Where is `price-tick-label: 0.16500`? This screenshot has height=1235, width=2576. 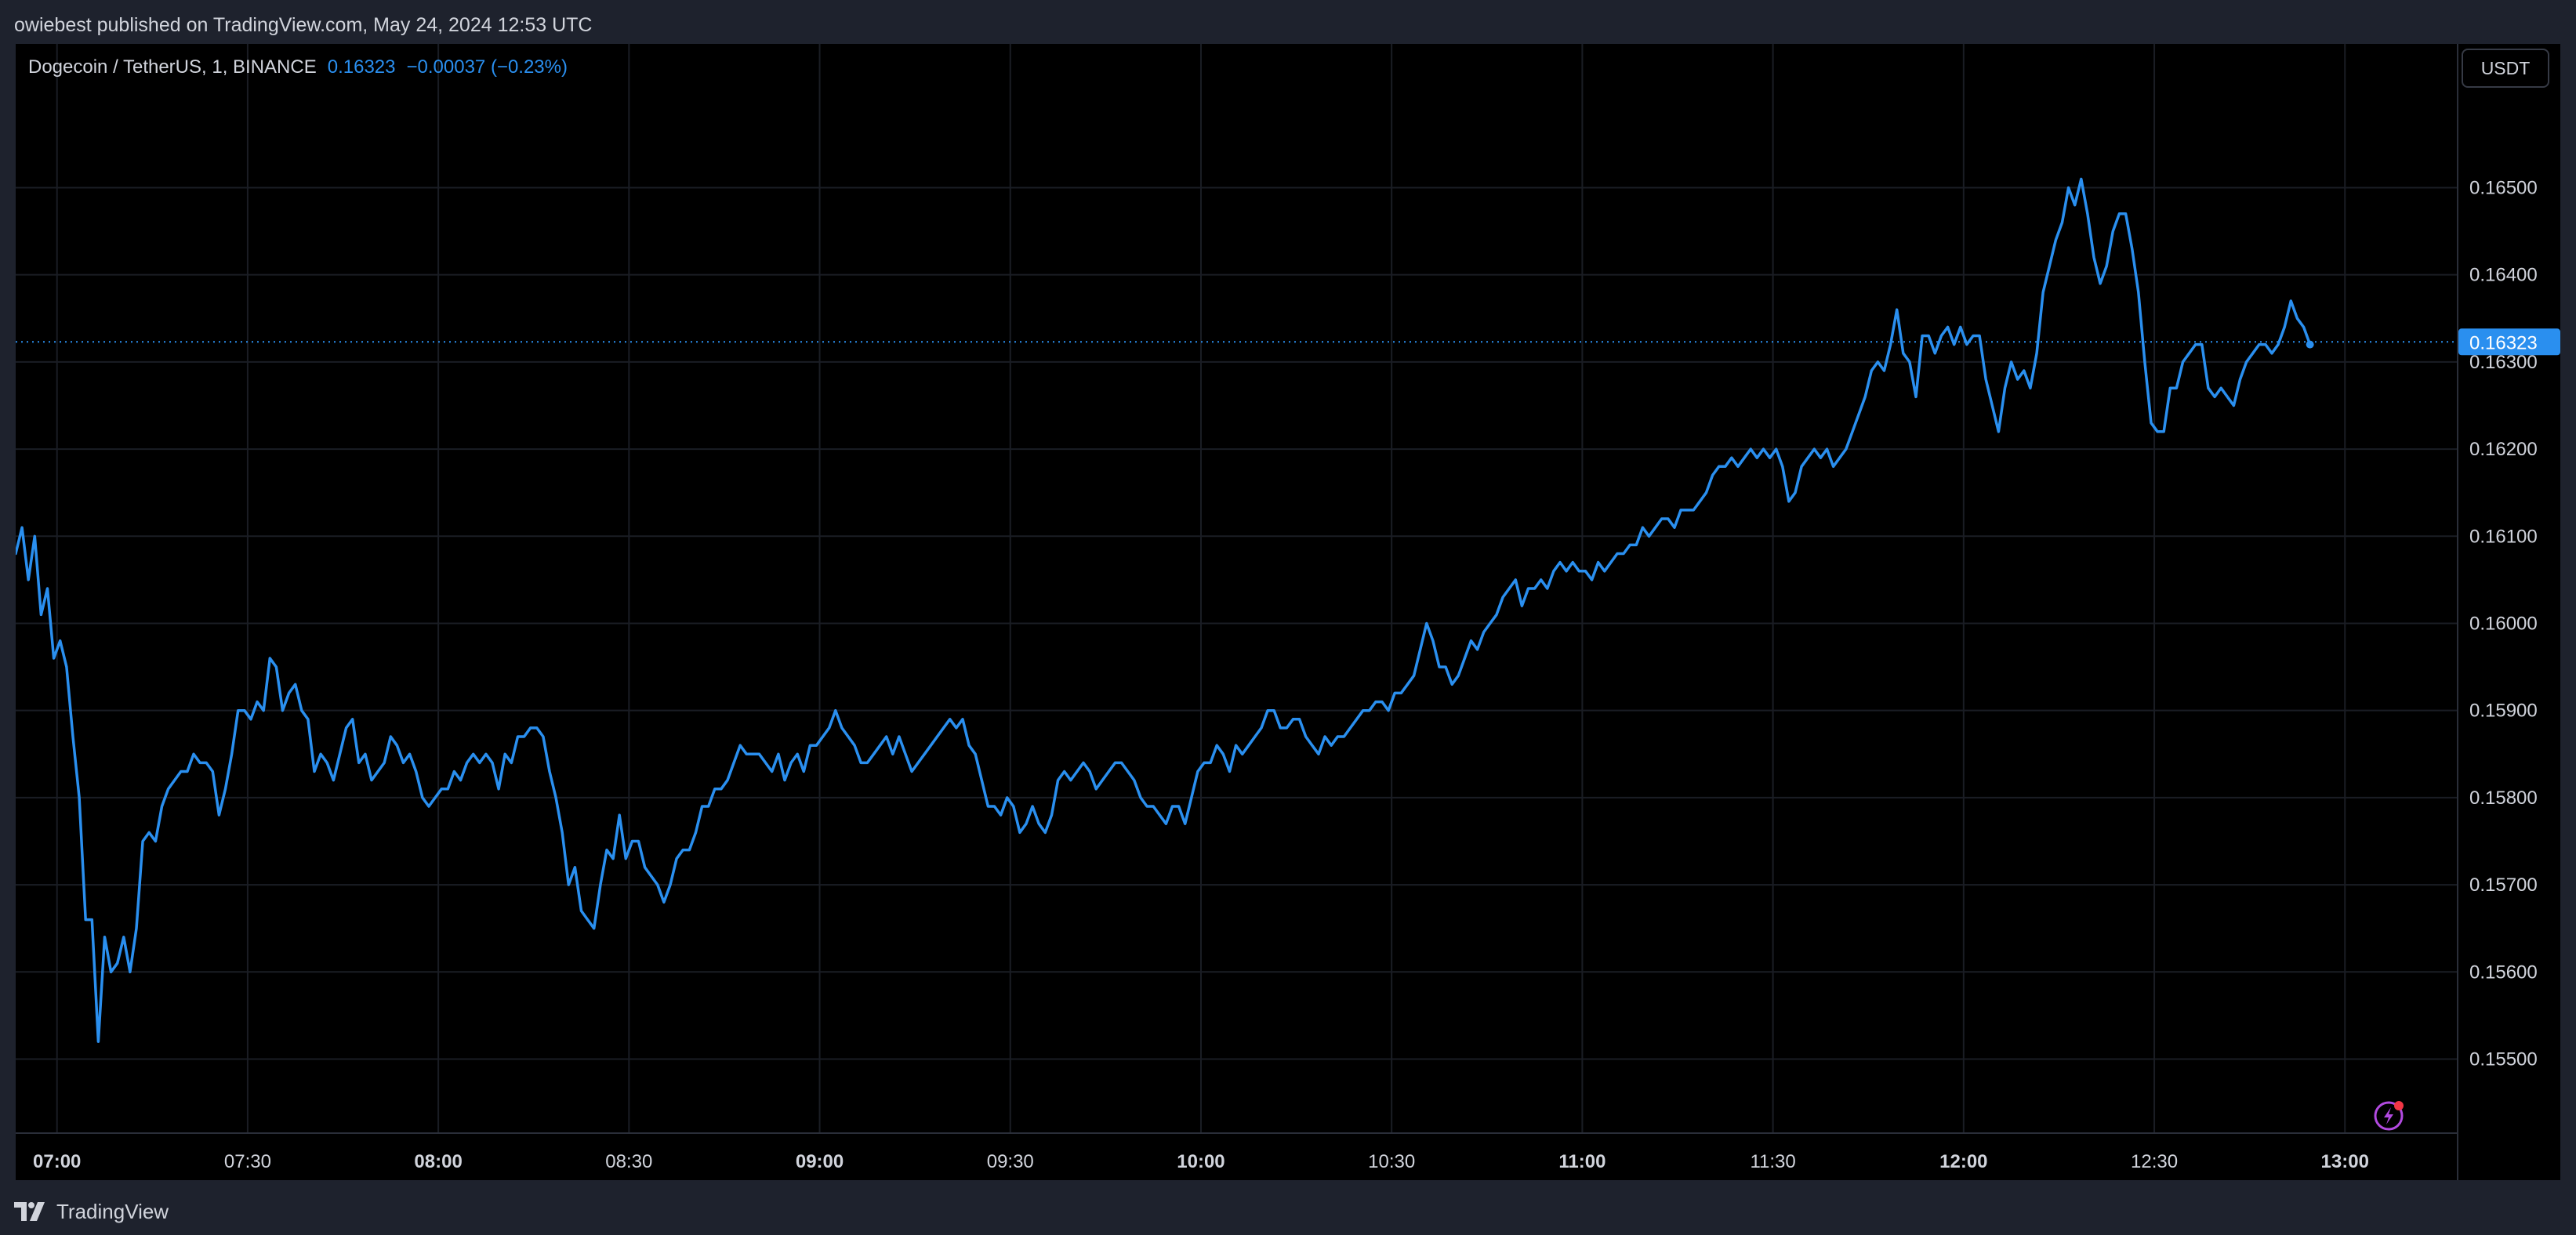 price-tick-label: 0.16500 is located at coordinates (2504, 187).